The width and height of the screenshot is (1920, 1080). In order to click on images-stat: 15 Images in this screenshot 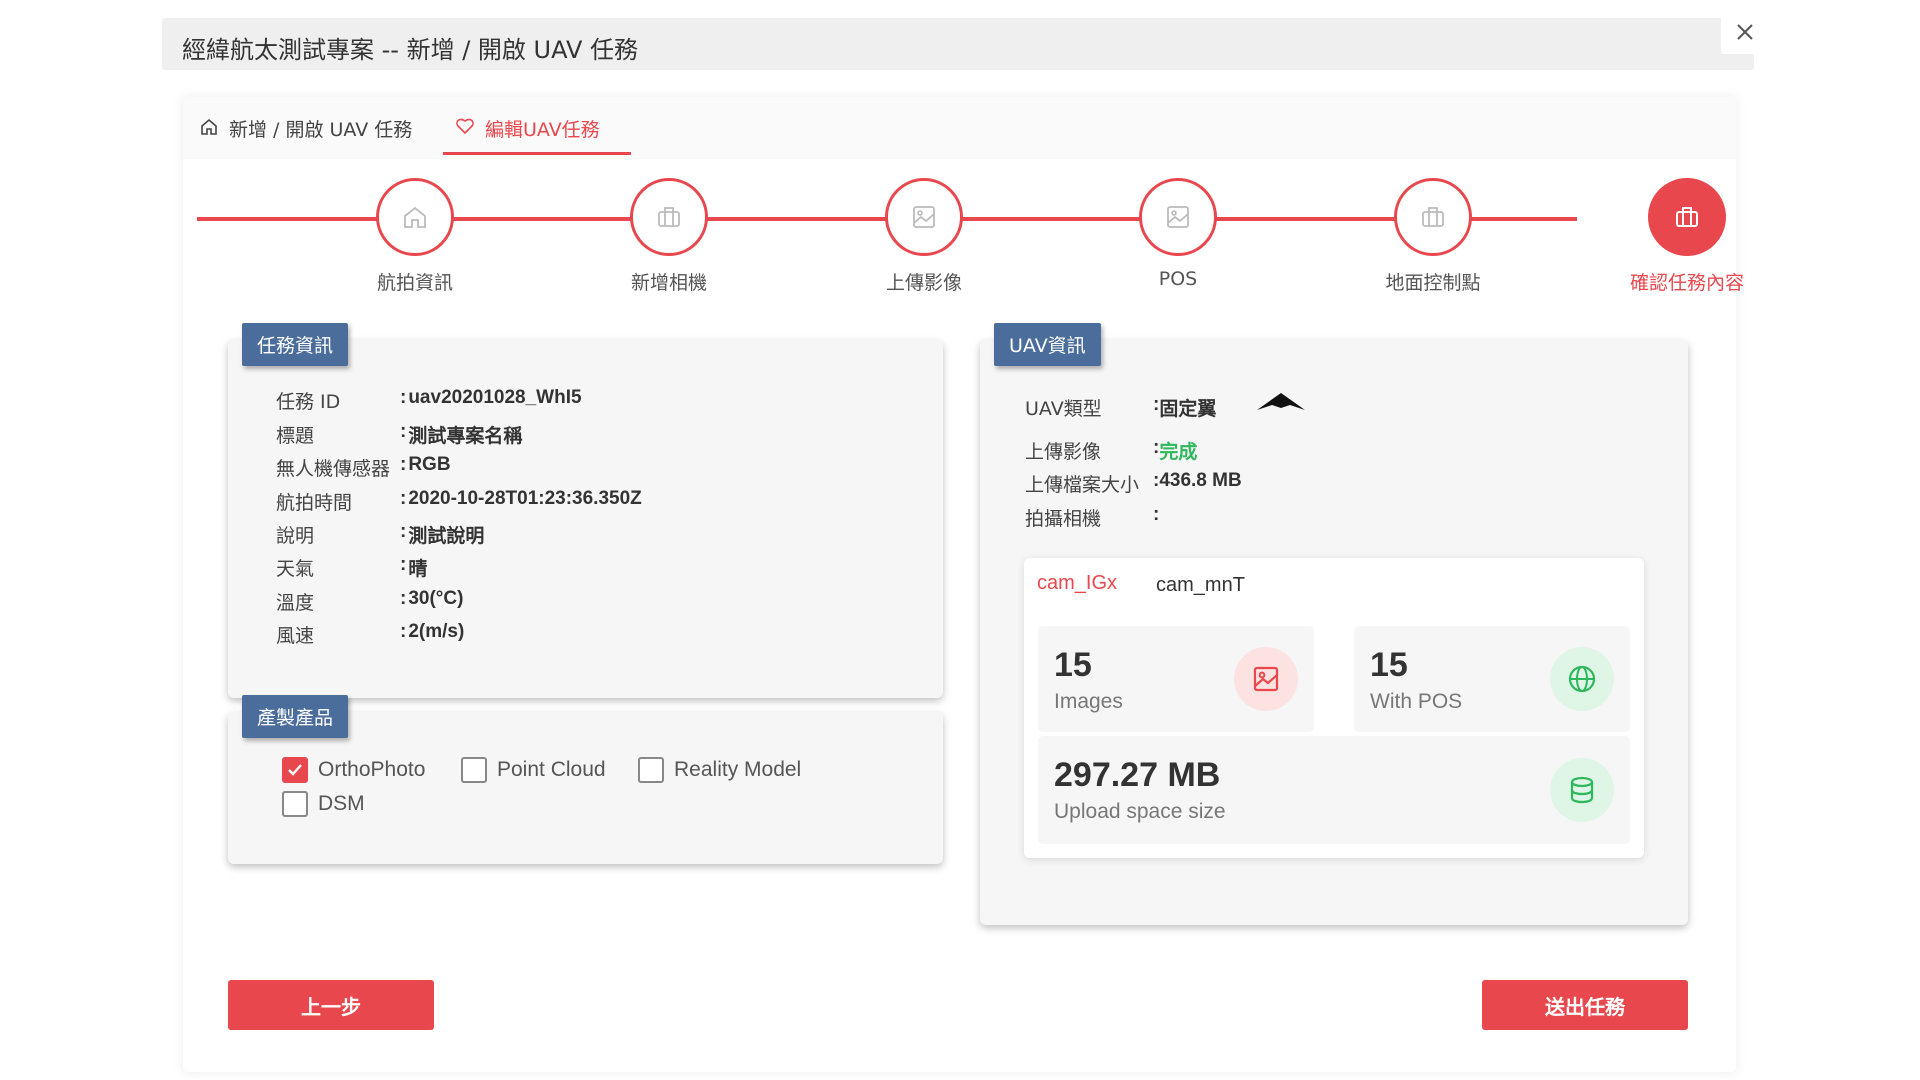, I will do `click(1176, 679)`.